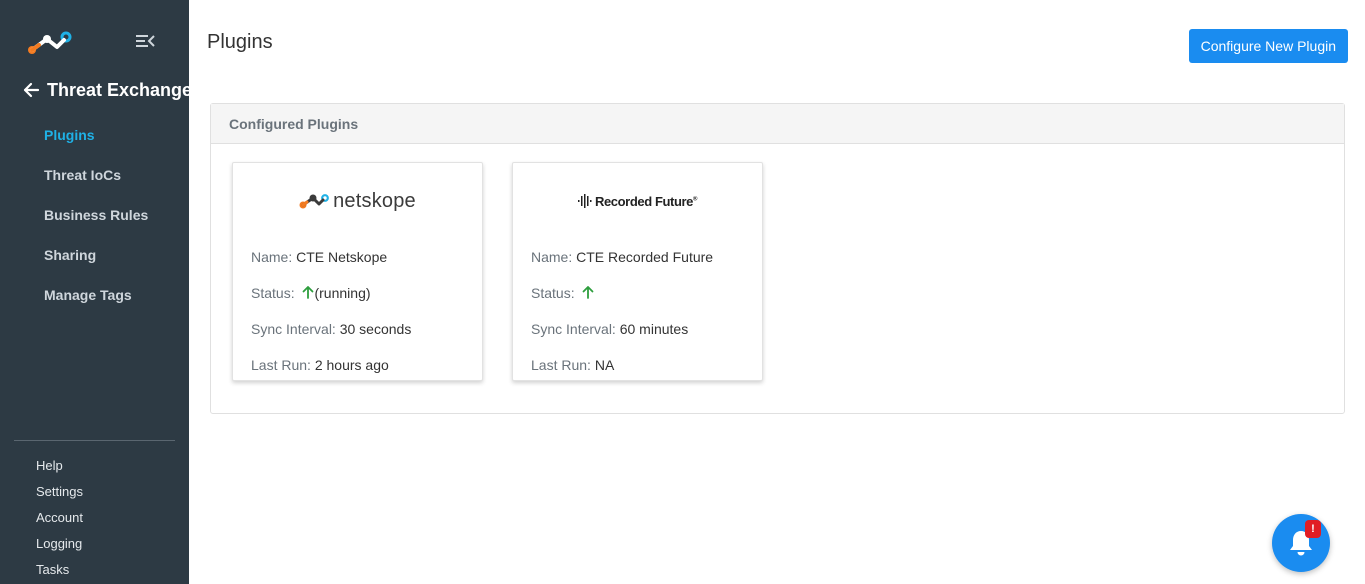 The height and width of the screenshot is (584, 1365). I want to click on menu-collapse-icon, so click(145, 41).